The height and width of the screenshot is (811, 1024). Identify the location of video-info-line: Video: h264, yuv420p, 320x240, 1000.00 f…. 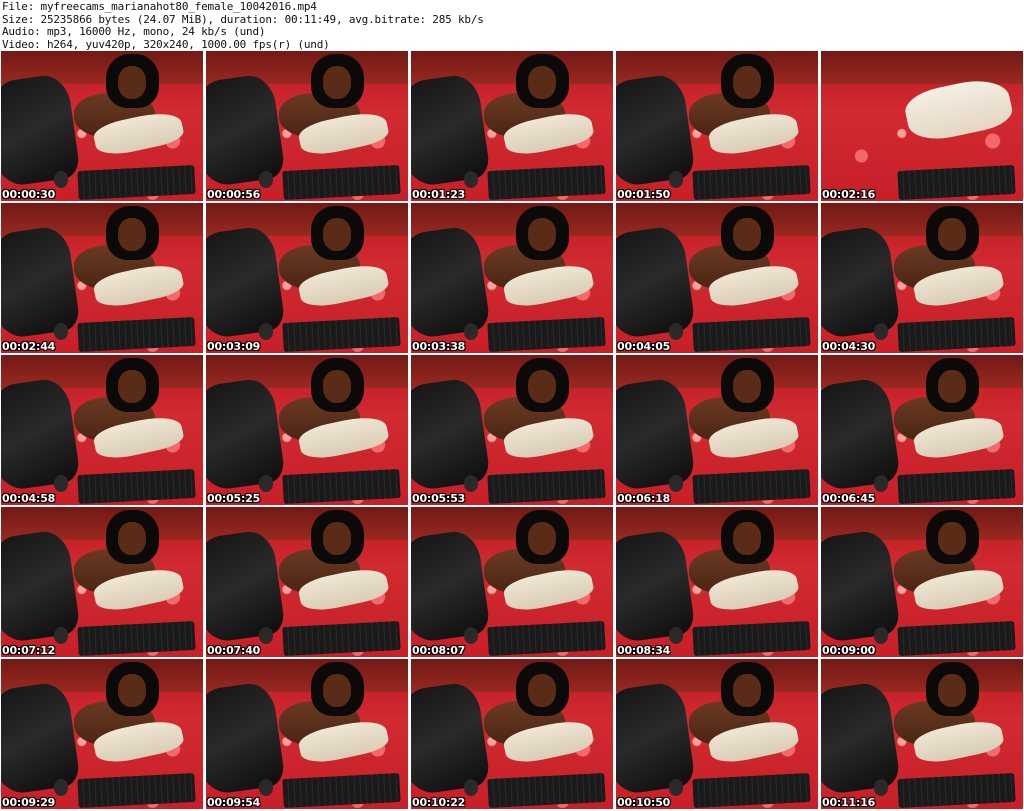
(166, 44).